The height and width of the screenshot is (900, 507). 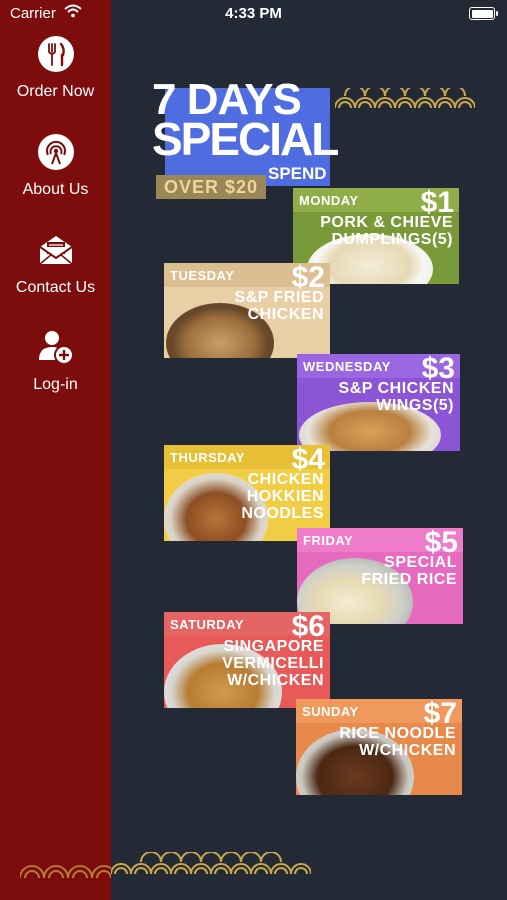 I want to click on menu-item-order-now: Order Now, so click(x=55, y=68).